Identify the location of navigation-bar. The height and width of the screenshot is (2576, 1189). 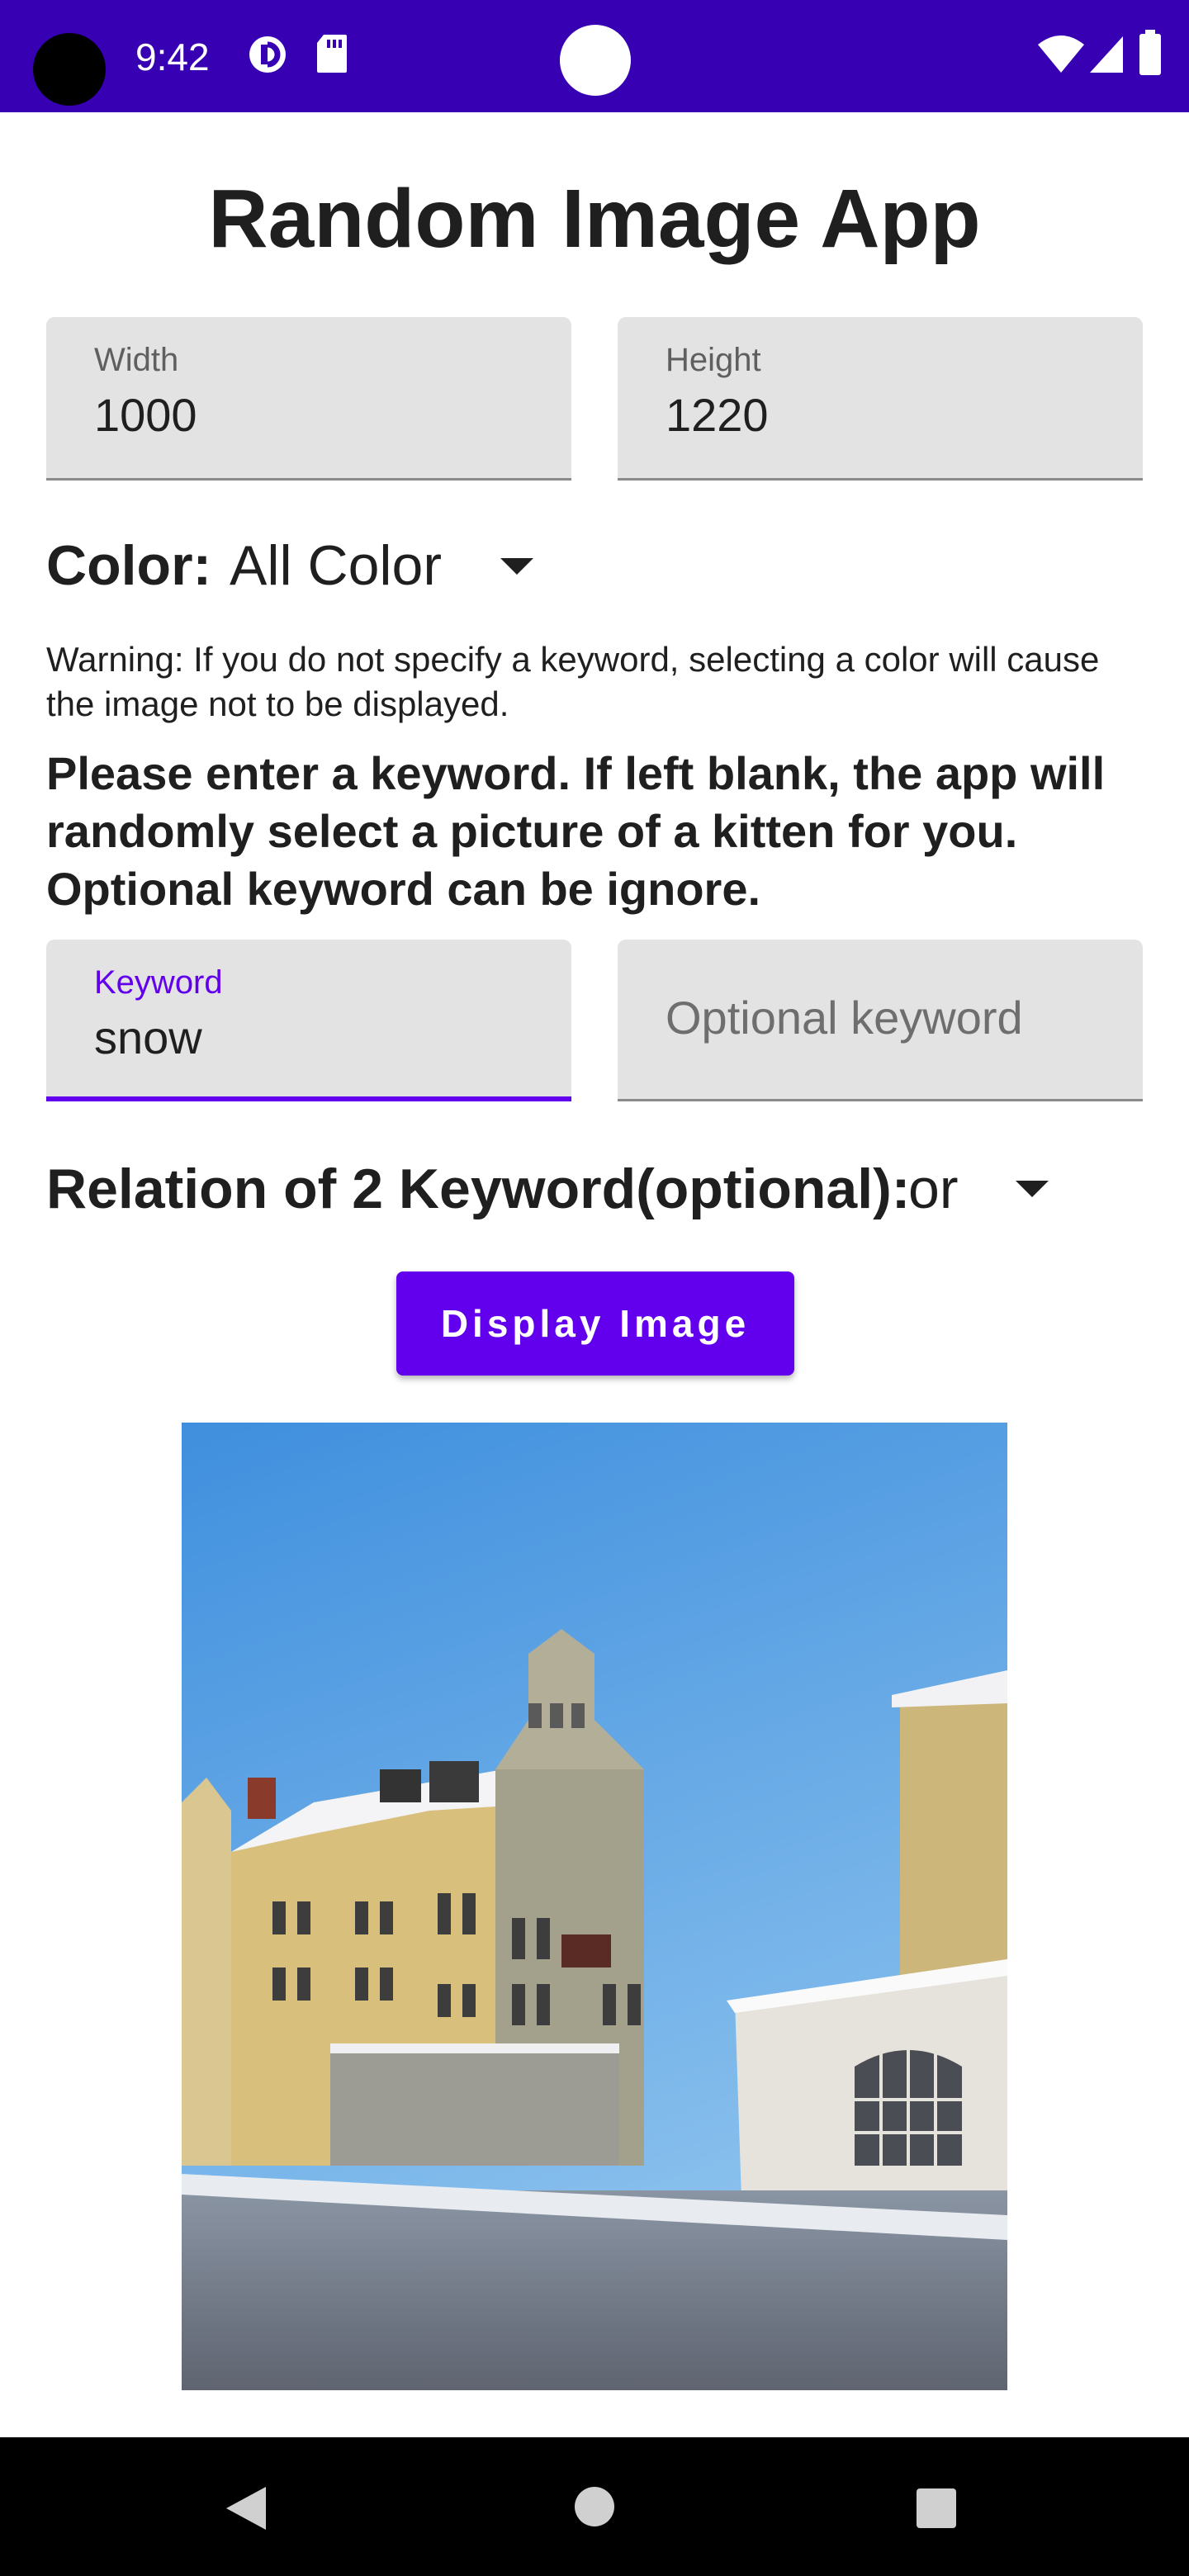
(594, 2506).